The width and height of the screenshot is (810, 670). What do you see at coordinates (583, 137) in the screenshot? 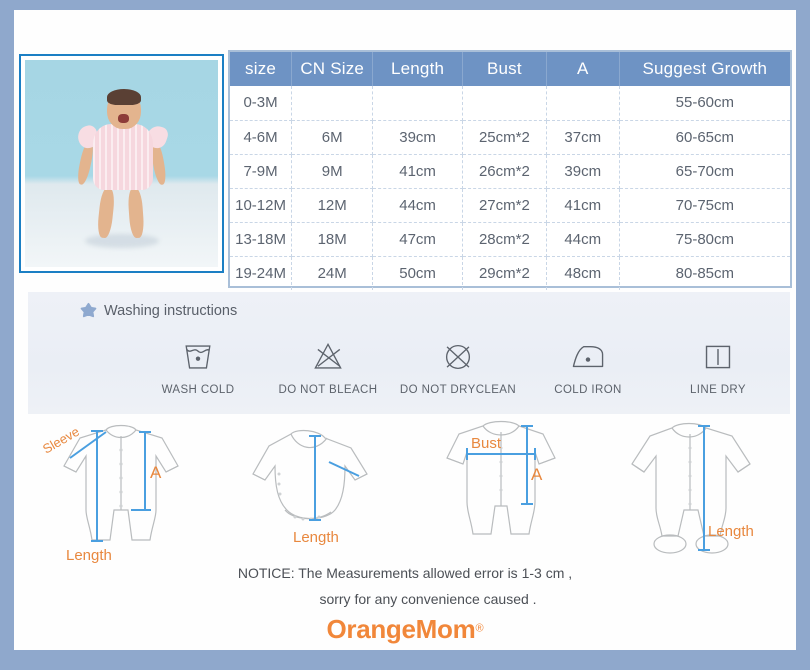
I see `cell-a: 37cm` at bounding box center [583, 137].